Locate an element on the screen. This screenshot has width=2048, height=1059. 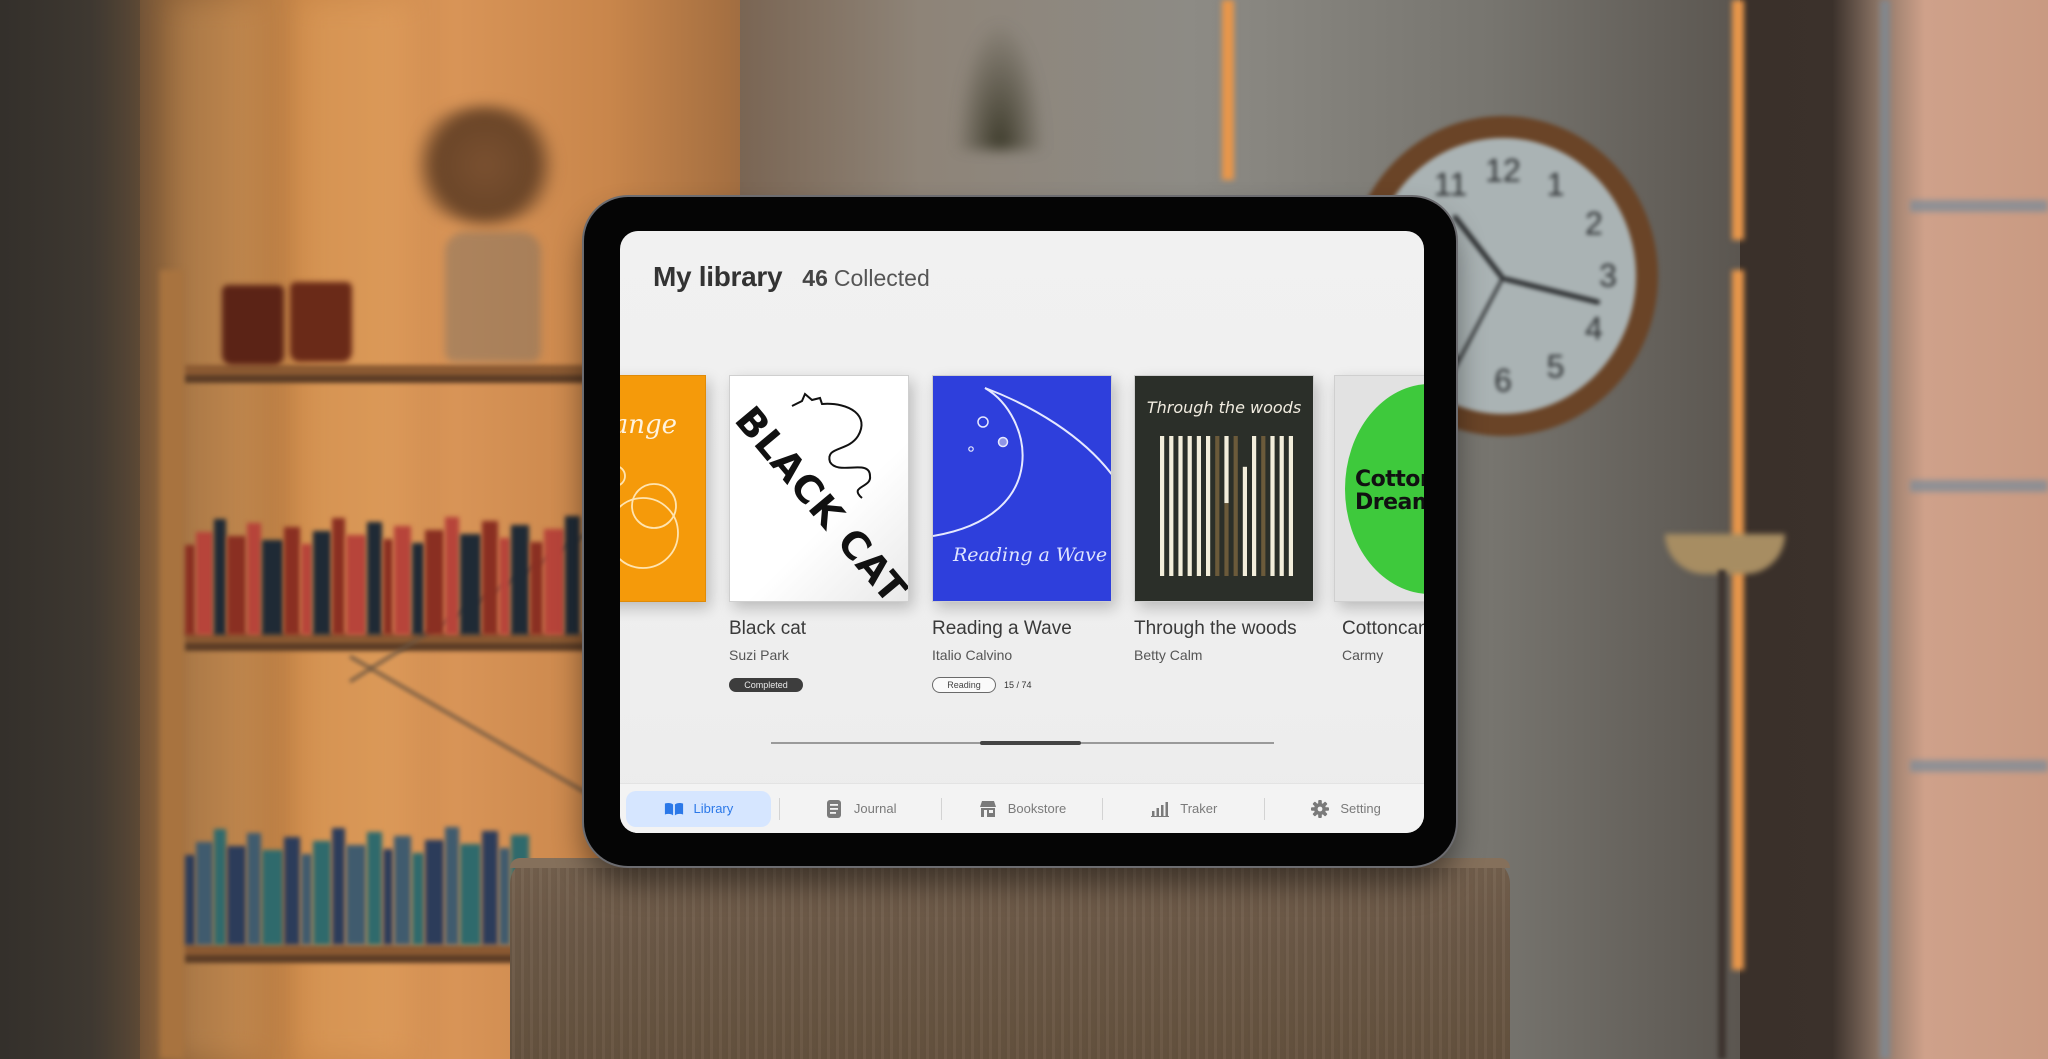
nav-tab-library: Library is located at coordinates (698, 808).